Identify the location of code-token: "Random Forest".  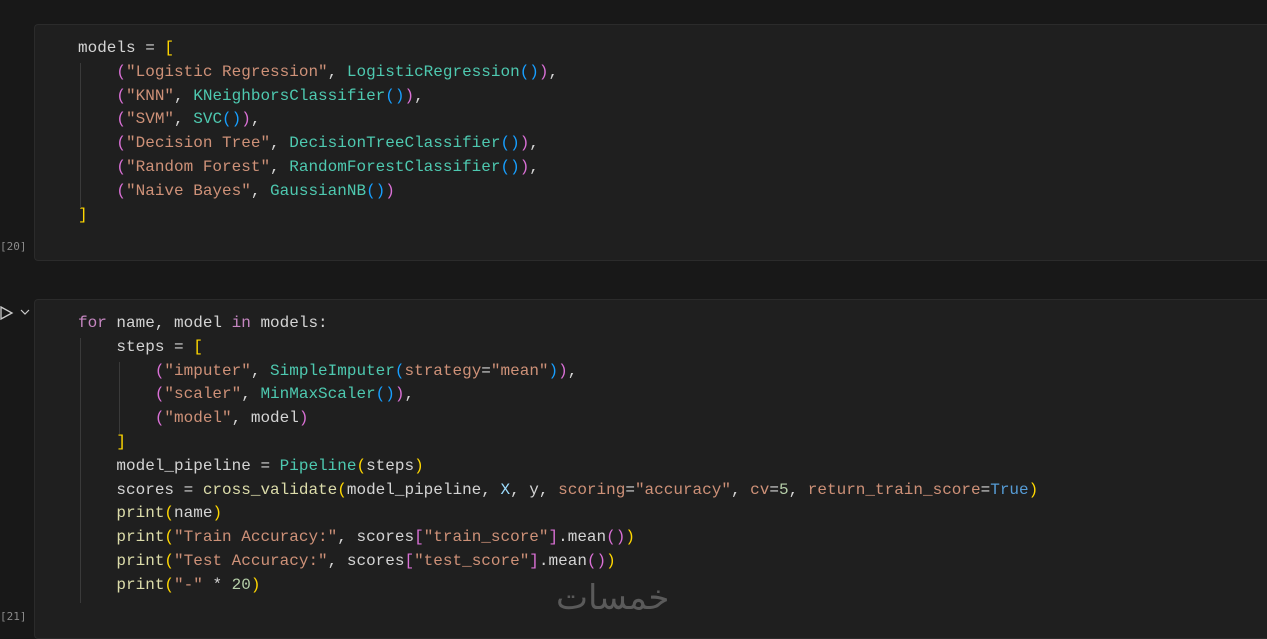
(198, 166).